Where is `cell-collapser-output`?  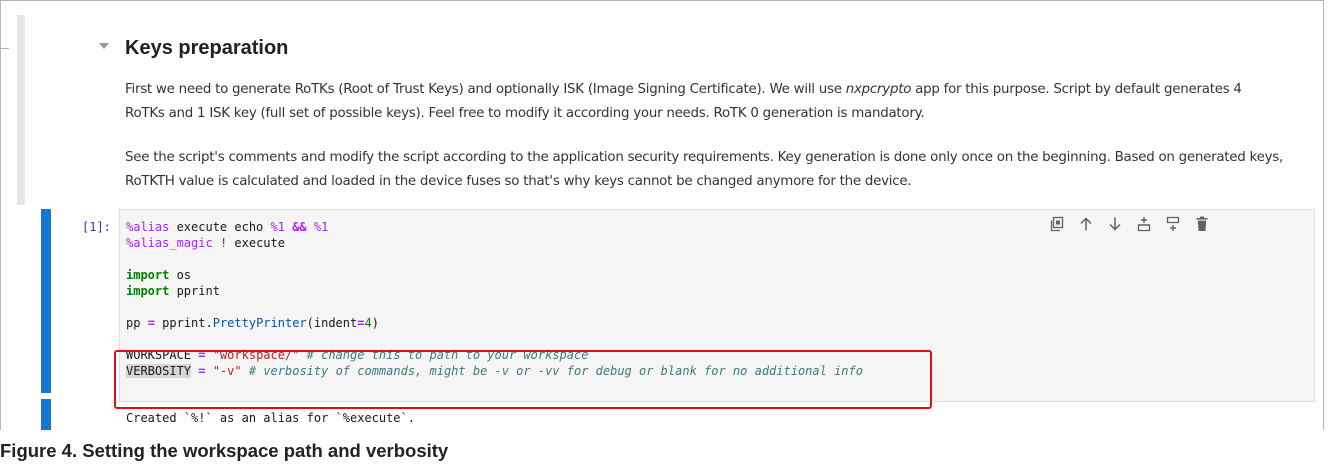 cell-collapser-output is located at coordinates (46, 414).